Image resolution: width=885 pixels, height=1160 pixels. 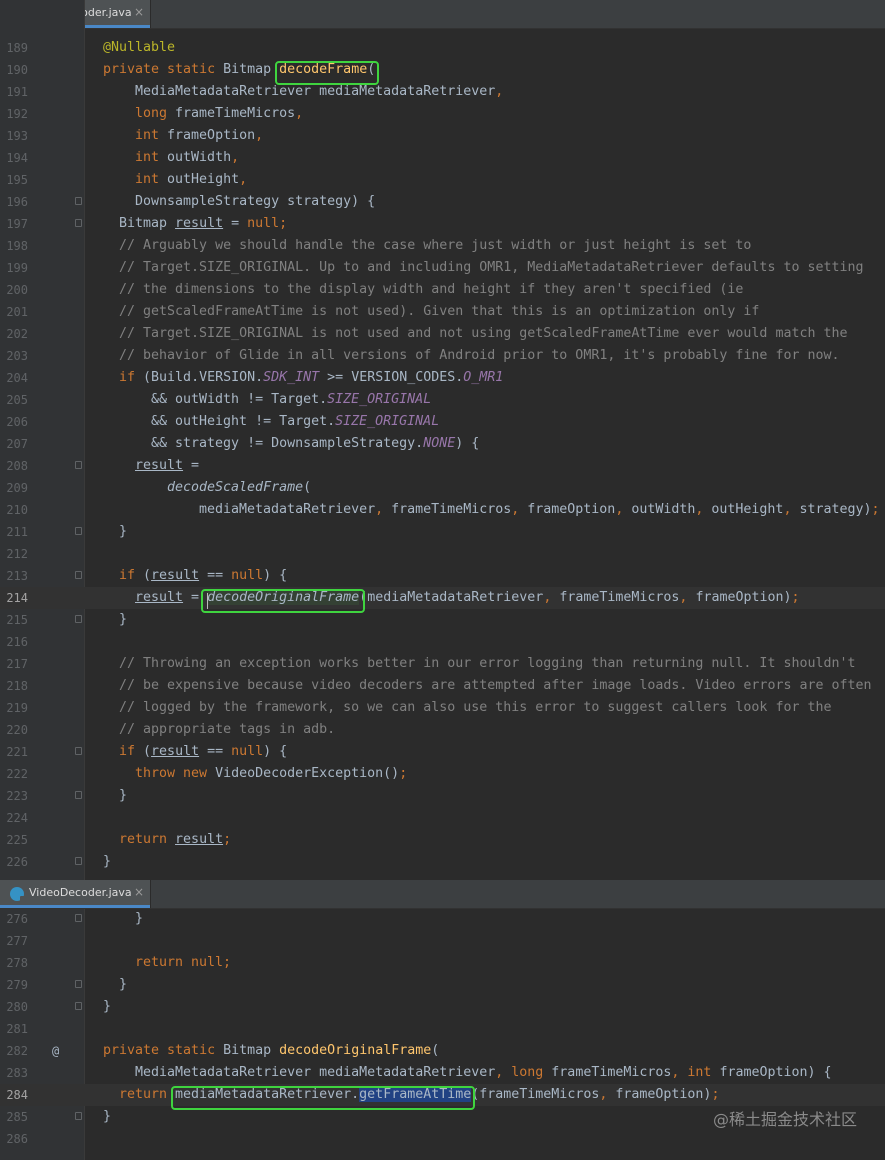 I want to click on code-line: 276}, so click(x=442, y=919).